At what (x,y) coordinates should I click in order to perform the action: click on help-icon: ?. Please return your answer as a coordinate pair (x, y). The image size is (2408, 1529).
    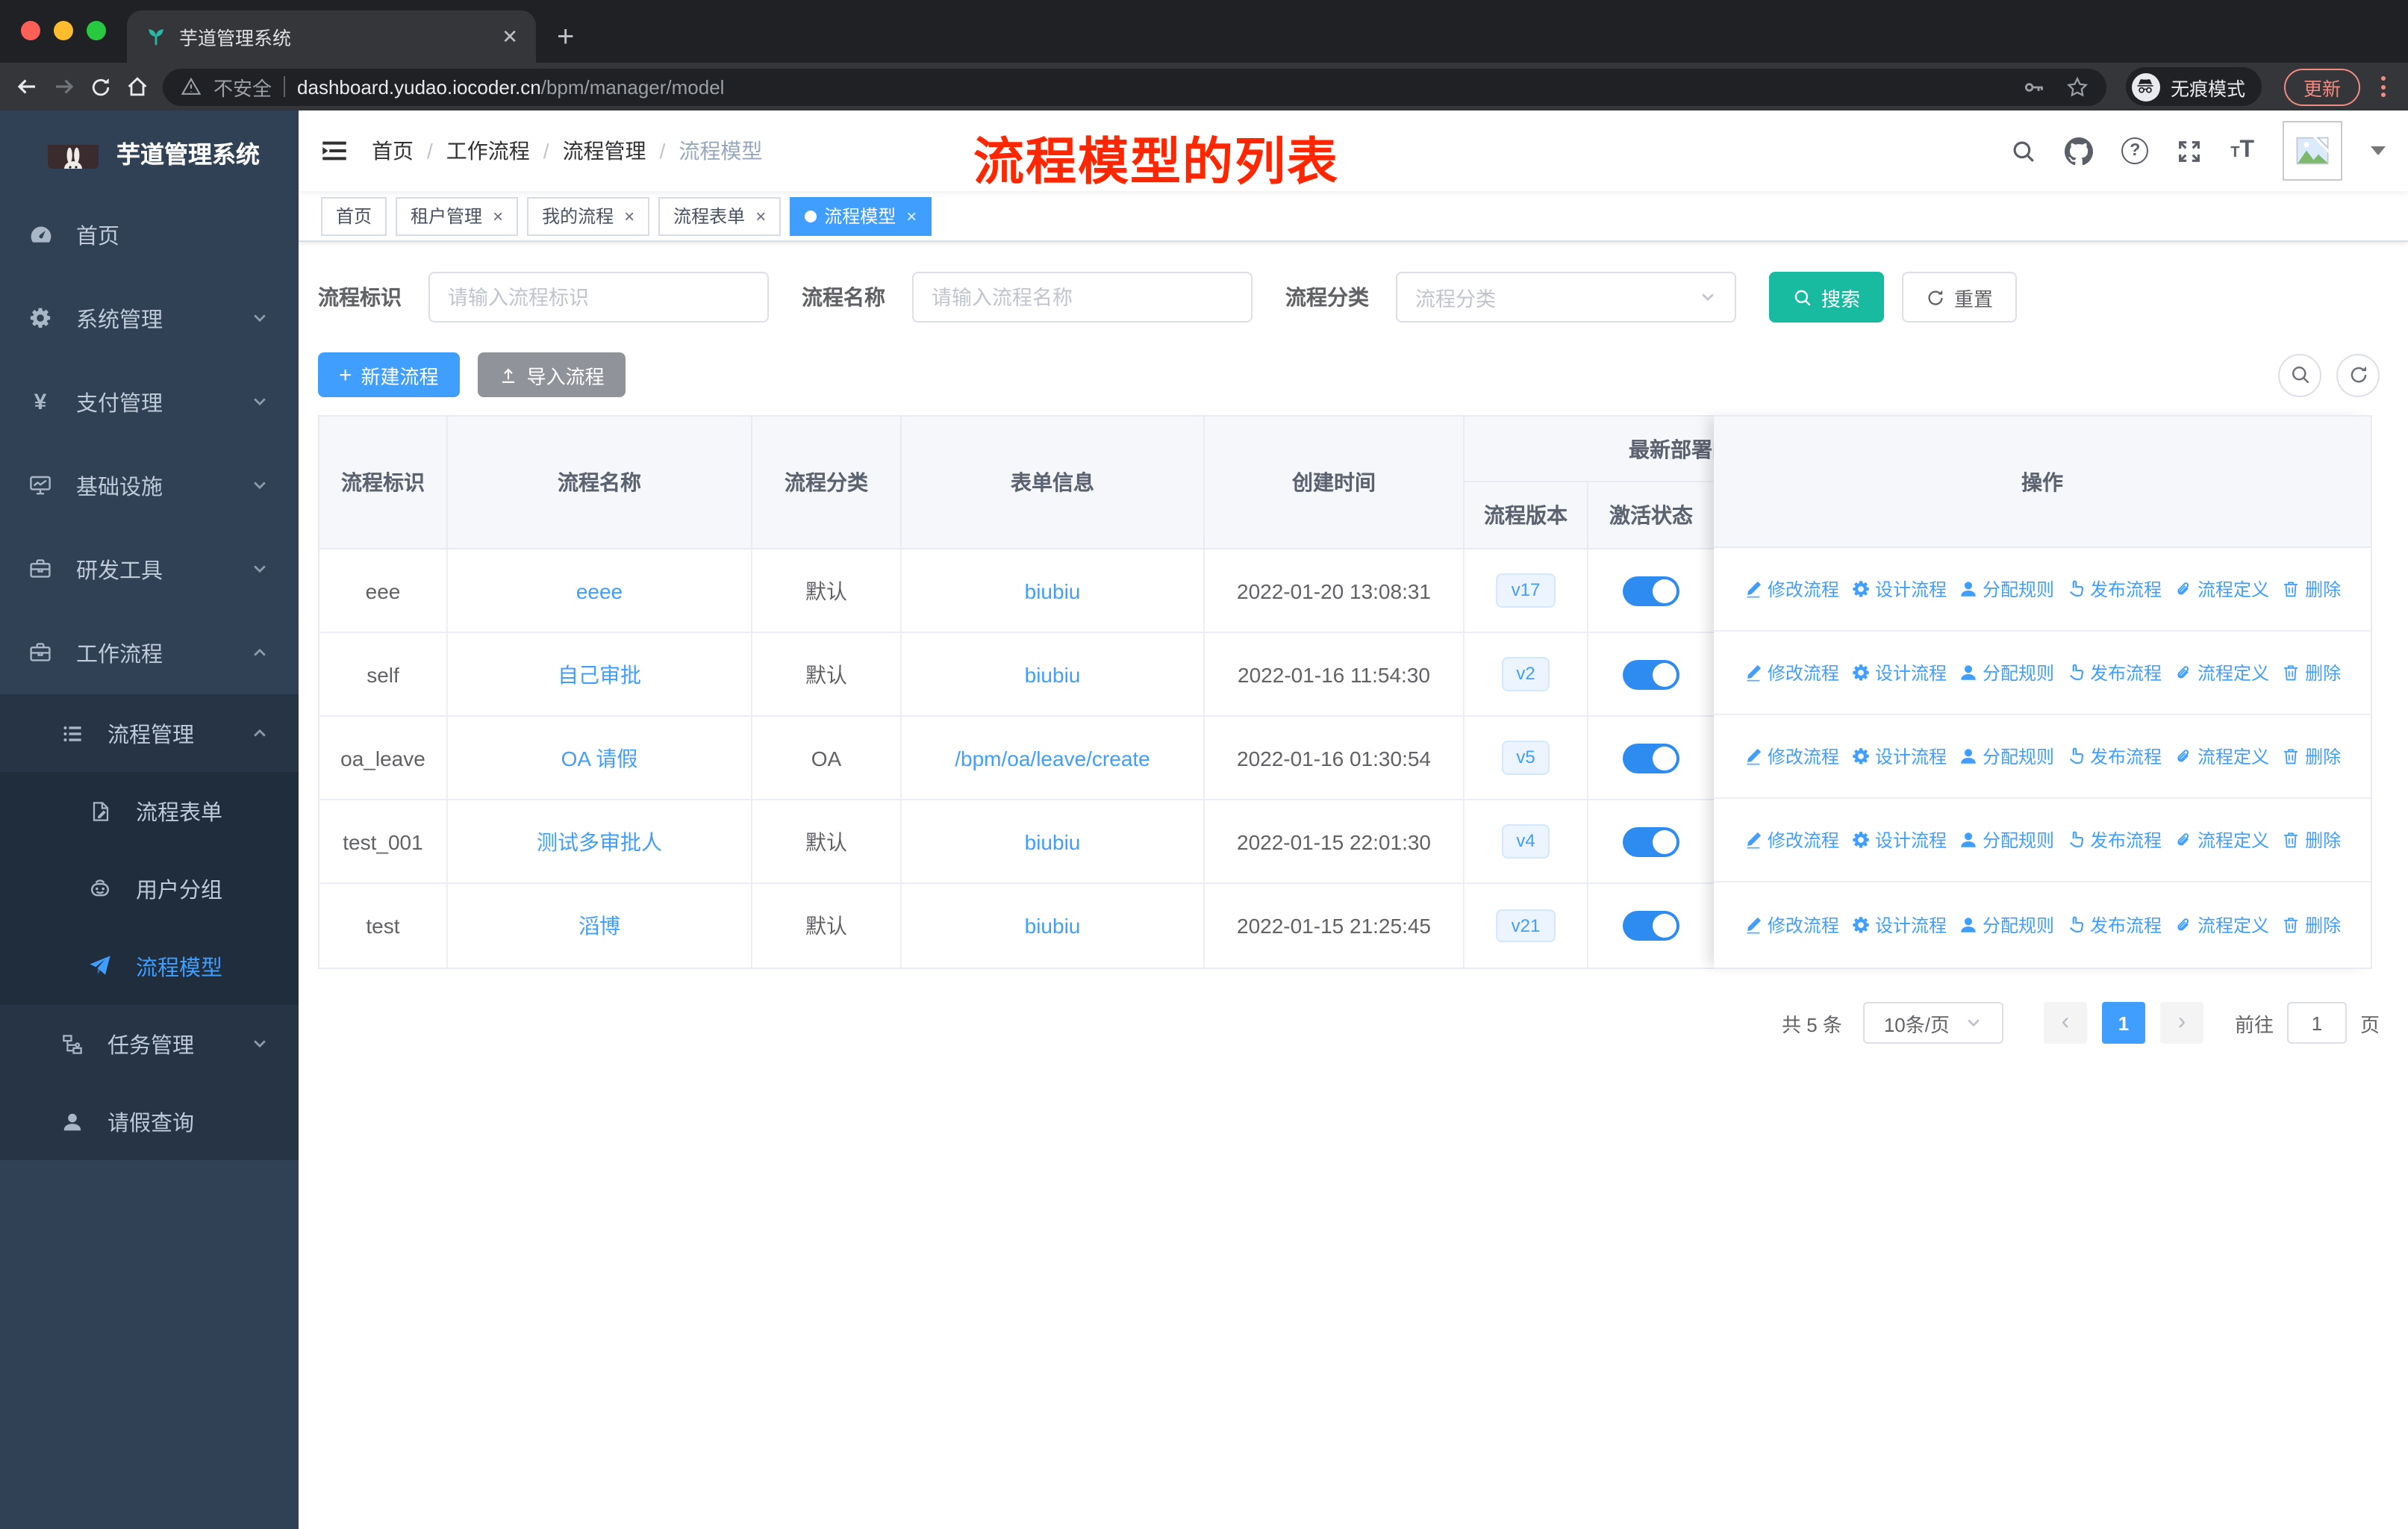
    Looking at the image, I should click on (2135, 150).